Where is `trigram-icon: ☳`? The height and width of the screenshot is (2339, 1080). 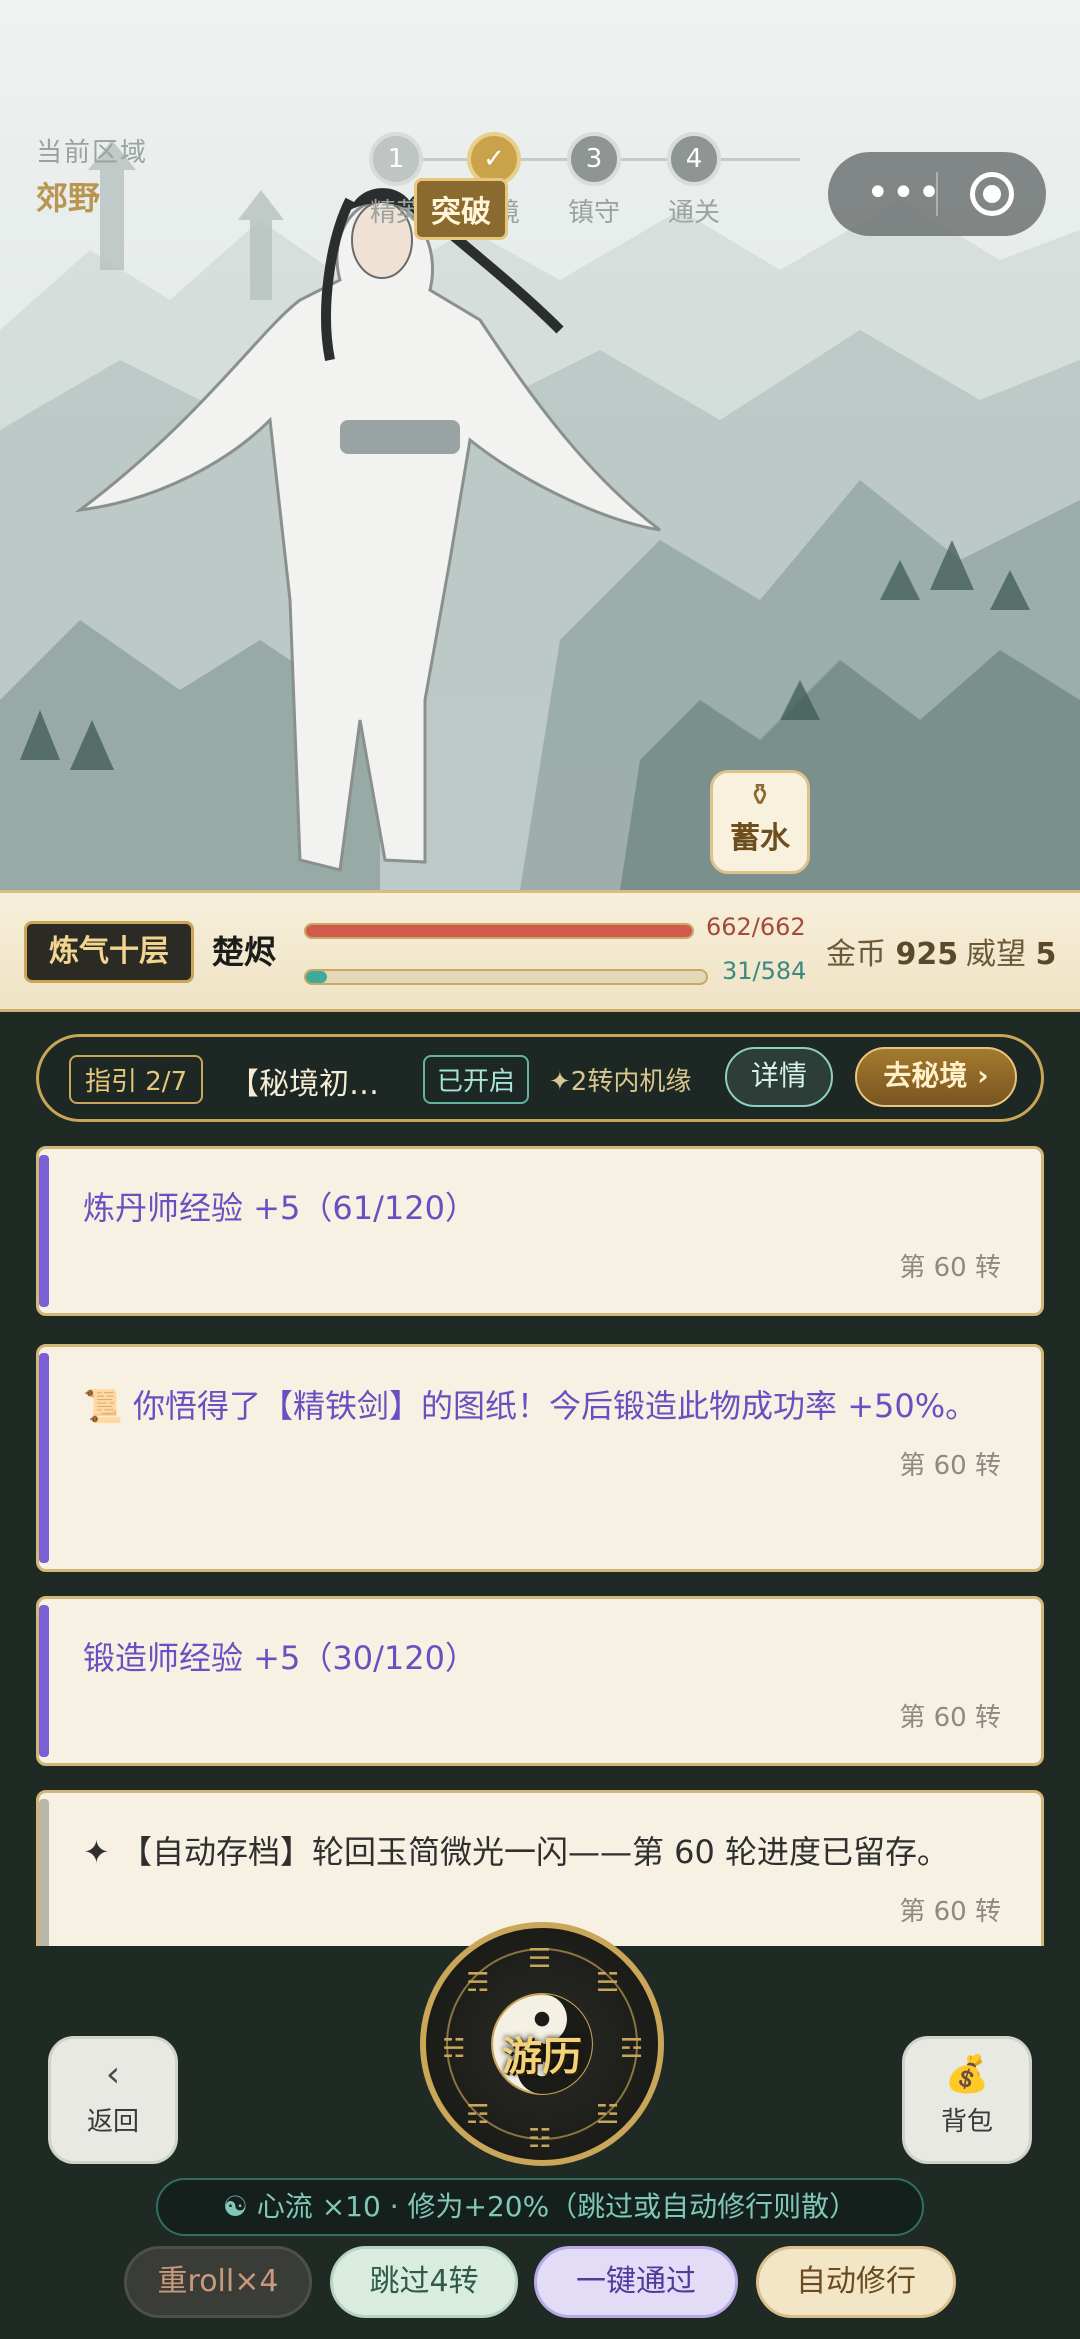
trigram-icon: ☳ is located at coordinates (608, 2115).